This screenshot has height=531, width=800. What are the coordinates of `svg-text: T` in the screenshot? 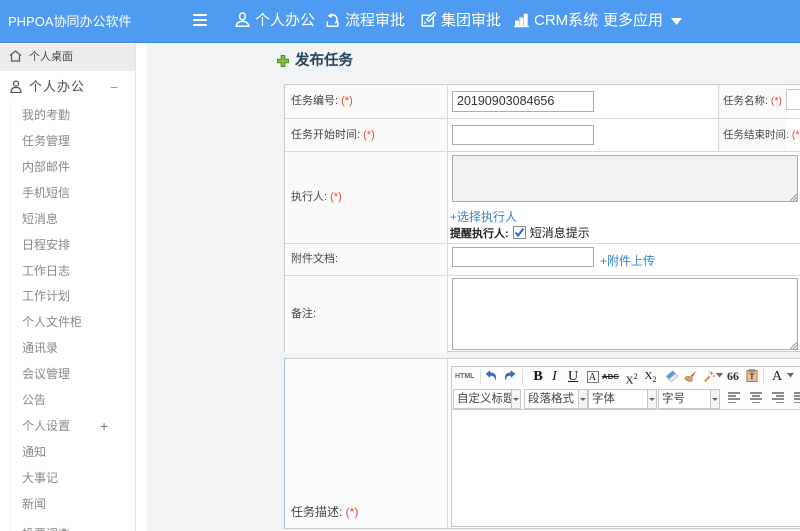 It's located at (751, 377).